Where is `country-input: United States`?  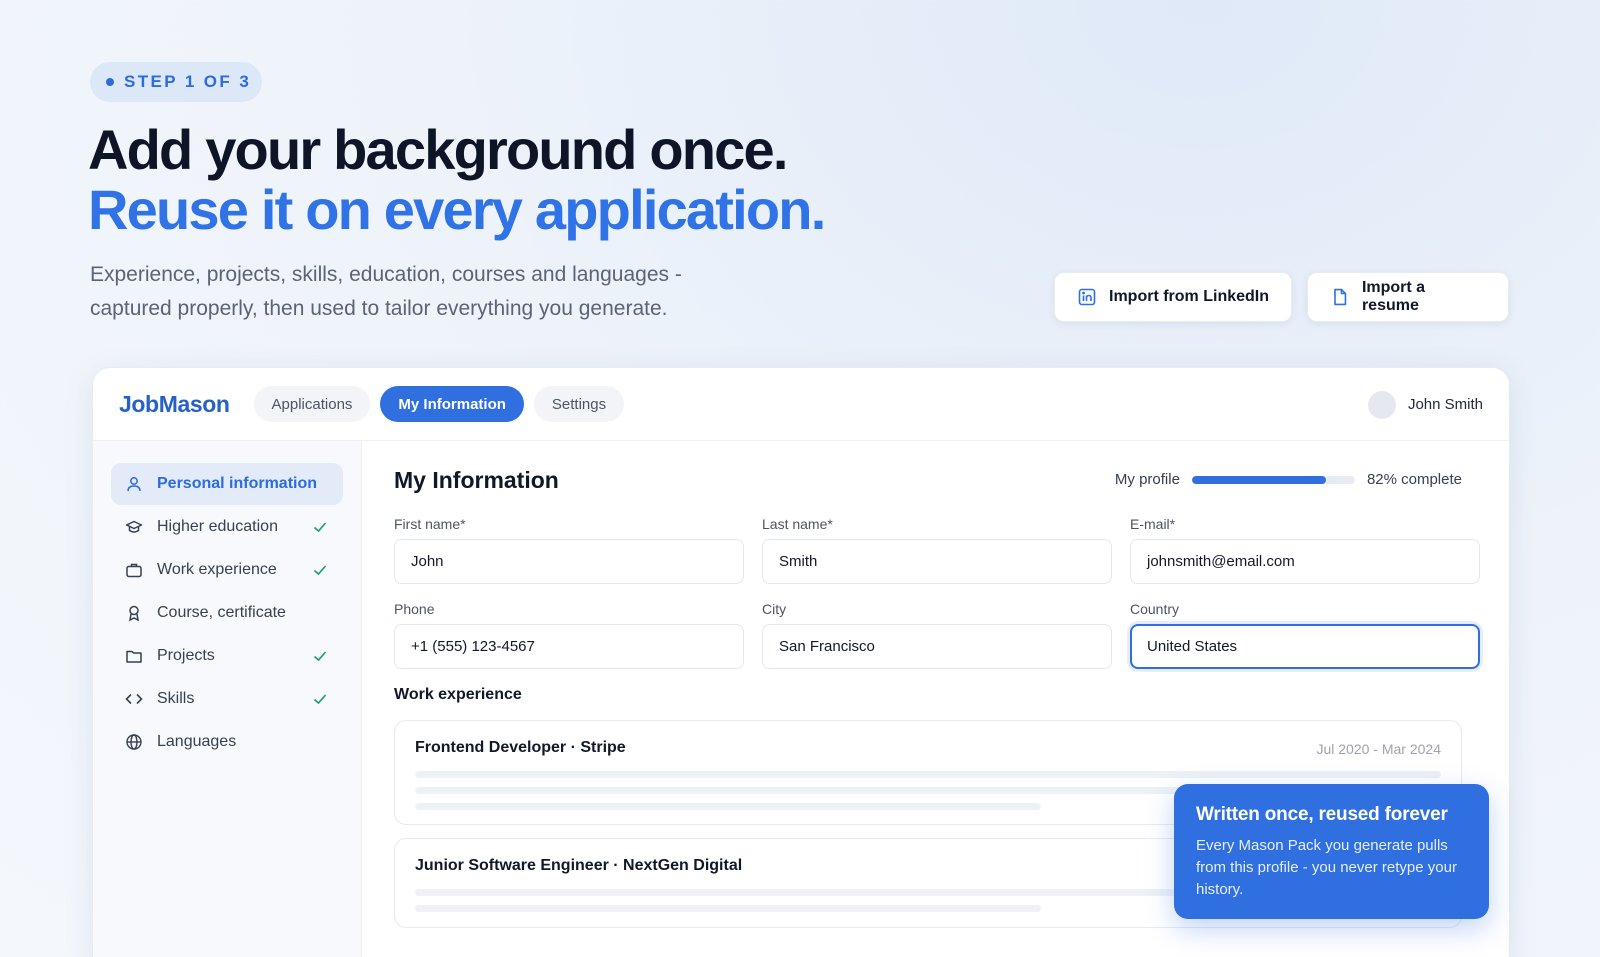
country-input: United States is located at coordinates (1305, 646).